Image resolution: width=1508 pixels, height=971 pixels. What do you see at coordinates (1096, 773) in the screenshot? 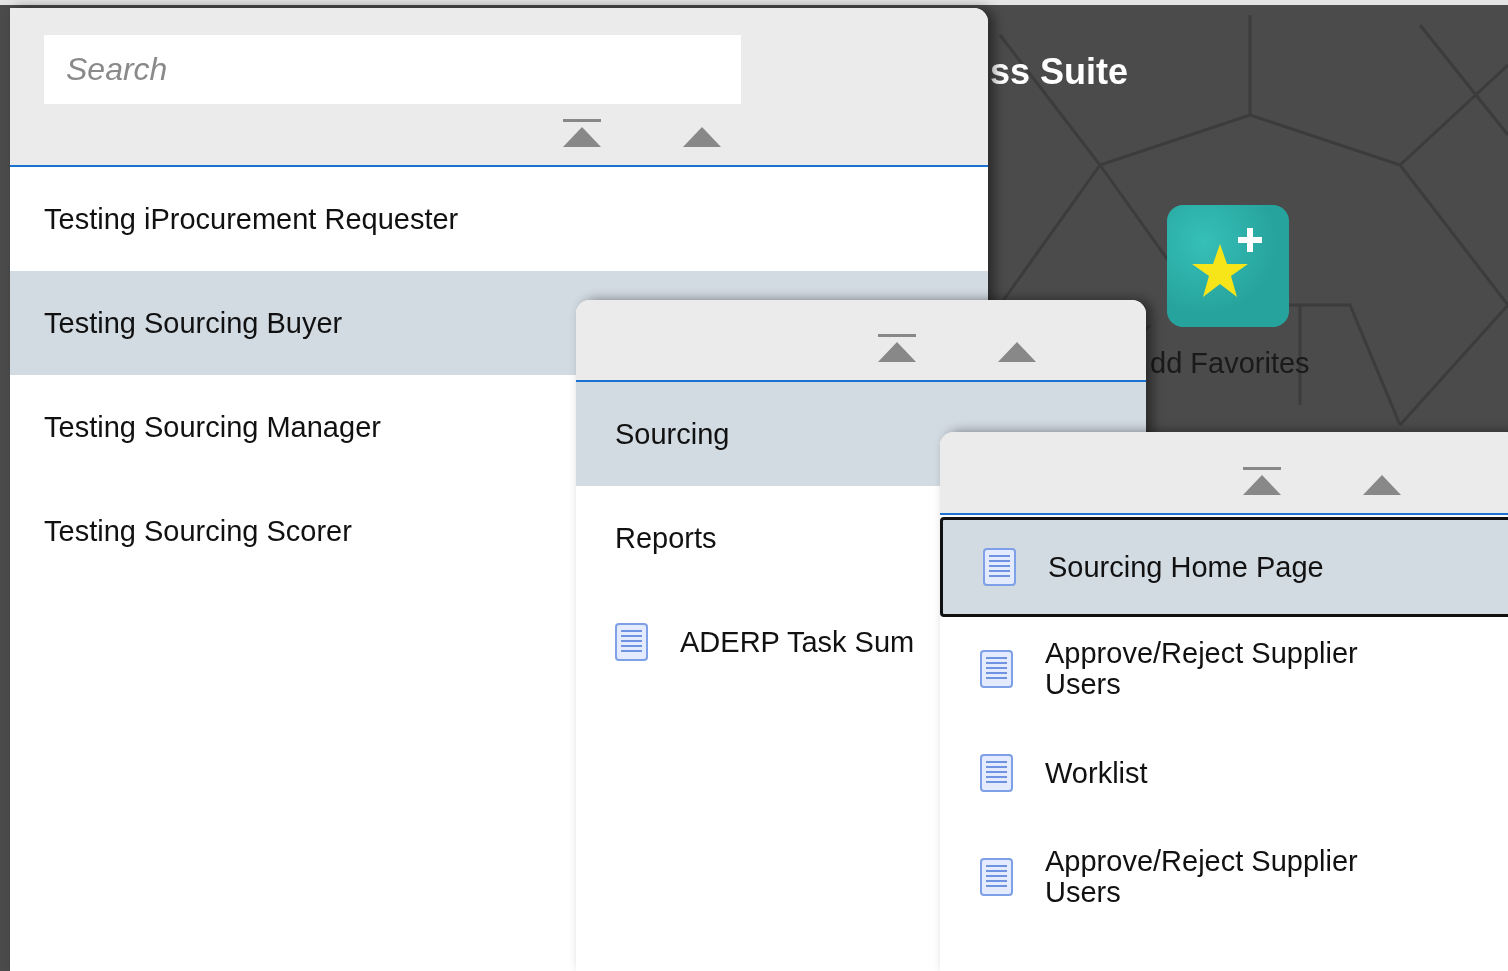
I see `item-label: Worklist` at bounding box center [1096, 773].